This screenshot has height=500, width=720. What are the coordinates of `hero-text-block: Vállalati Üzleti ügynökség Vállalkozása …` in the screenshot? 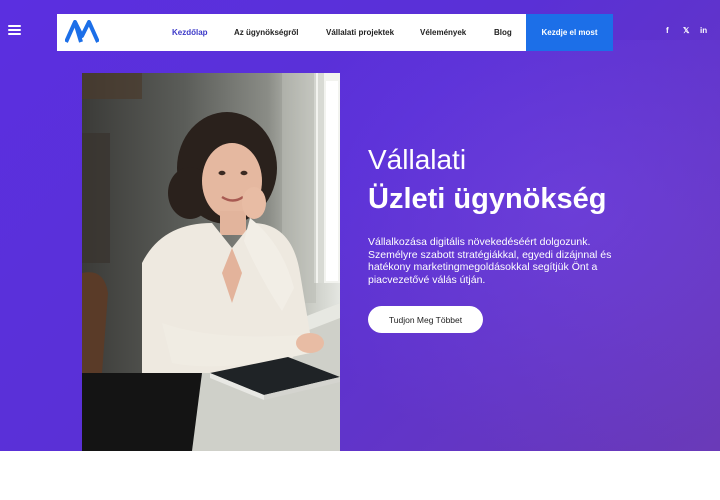 It's located at (493, 214).